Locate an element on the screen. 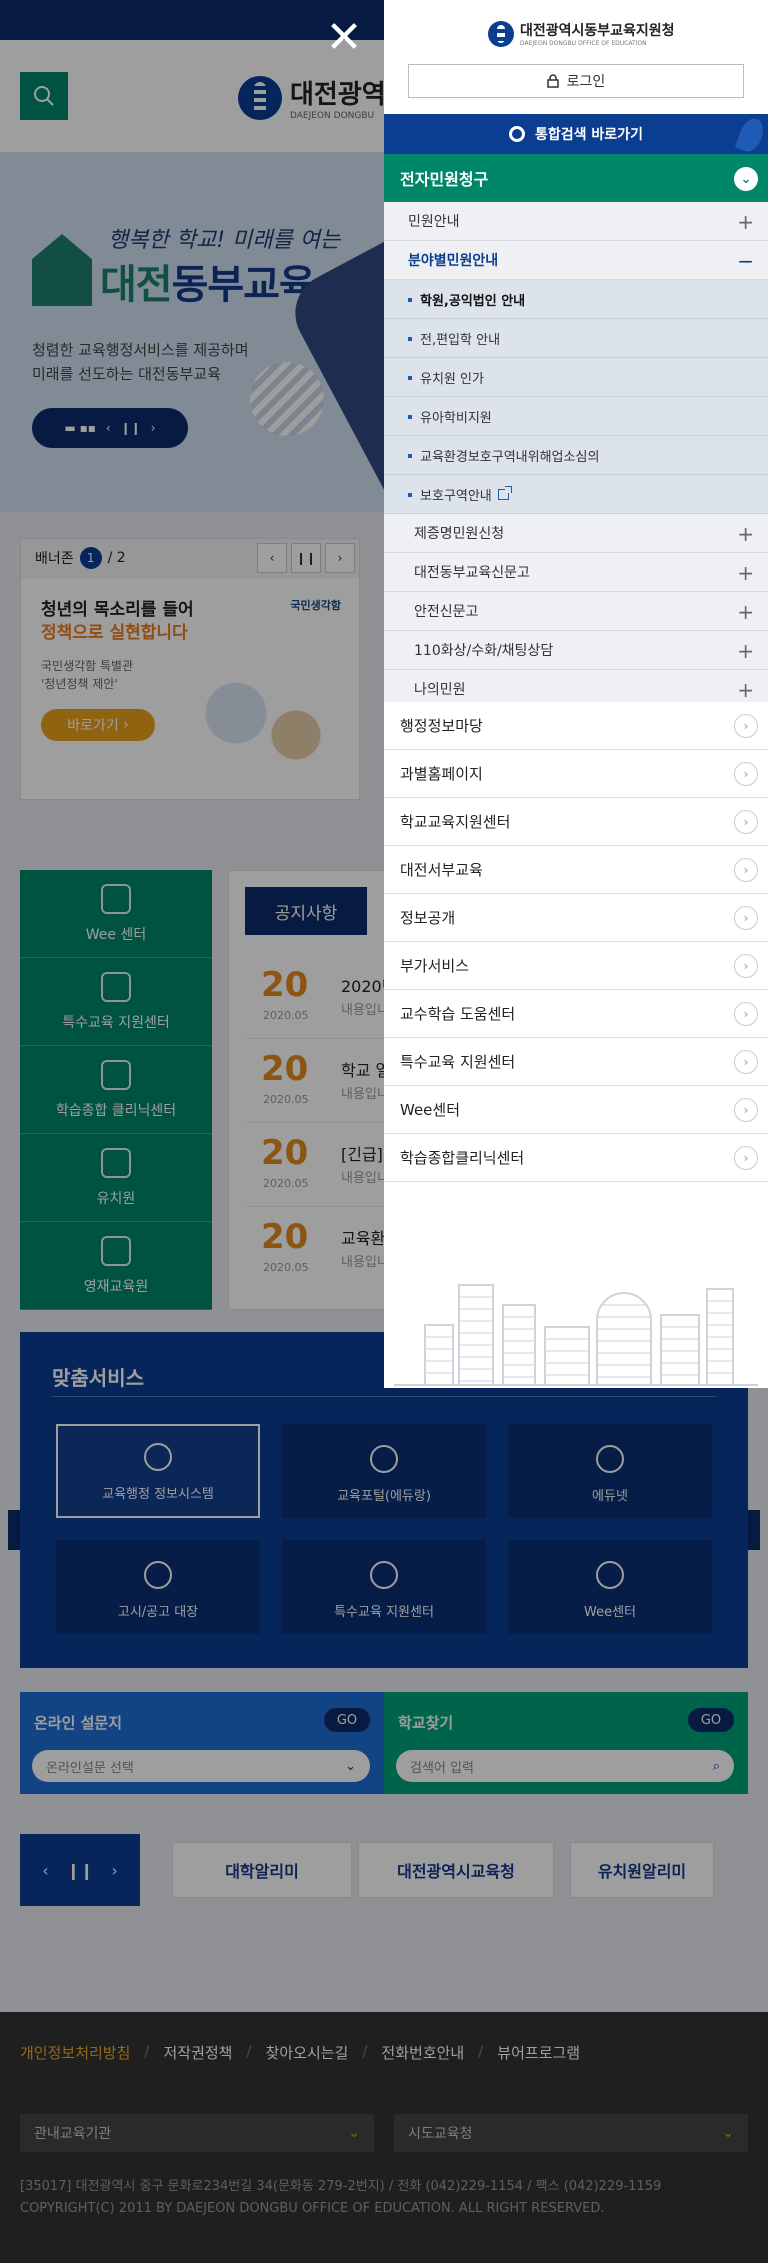  submenu-110-consult: 110화상/수화/채팅상담 + is located at coordinates (576, 650).